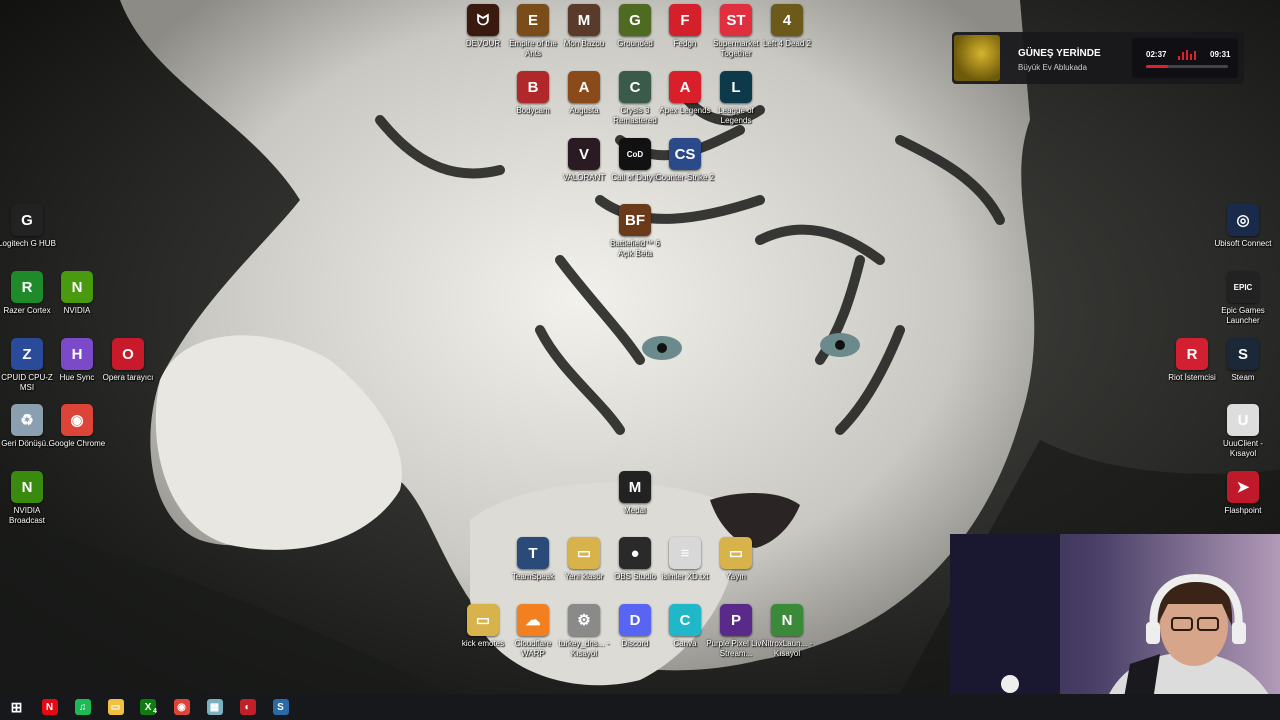 The image size is (1280, 720). Describe the element at coordinates (27, 487) in the screenshot. I see `nvidia-broadcast-icon: N` at that location.